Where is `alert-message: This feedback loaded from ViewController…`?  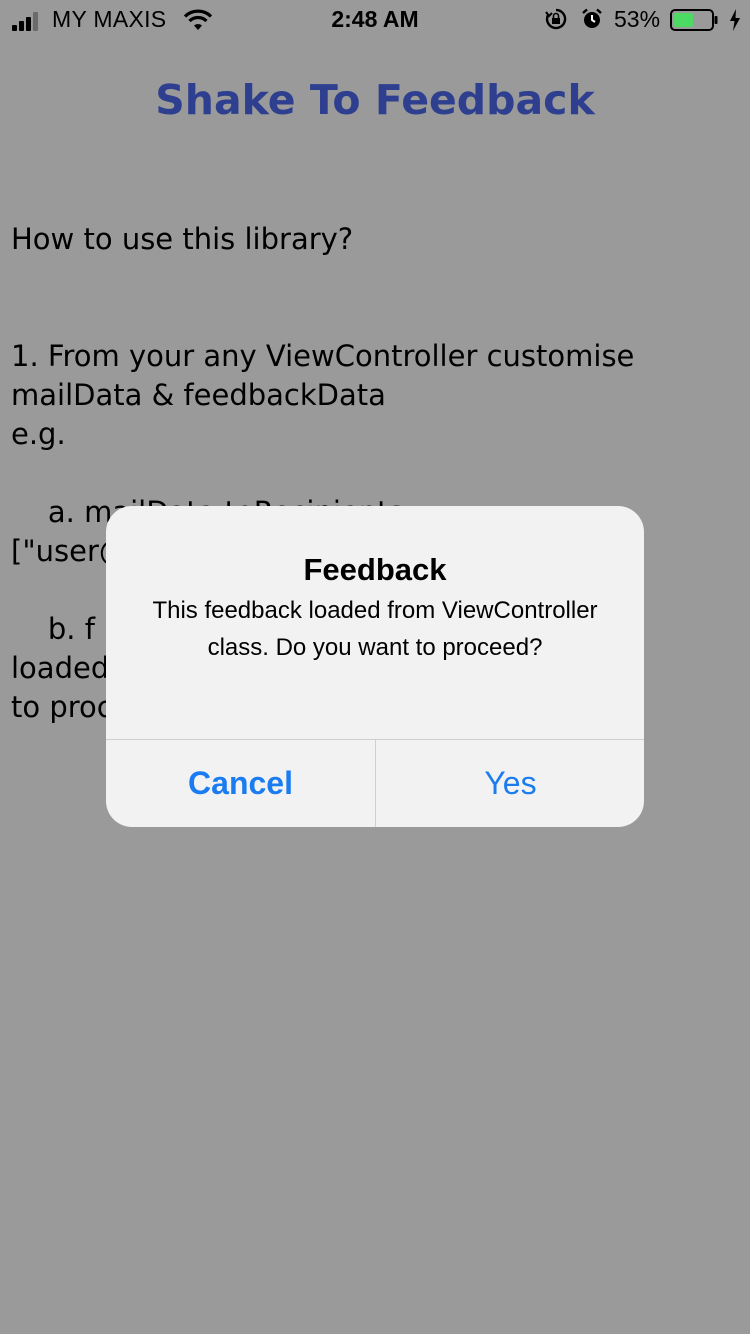
alert-message: This feedback loaded from ViewController… is located at coordinates (375, 629).